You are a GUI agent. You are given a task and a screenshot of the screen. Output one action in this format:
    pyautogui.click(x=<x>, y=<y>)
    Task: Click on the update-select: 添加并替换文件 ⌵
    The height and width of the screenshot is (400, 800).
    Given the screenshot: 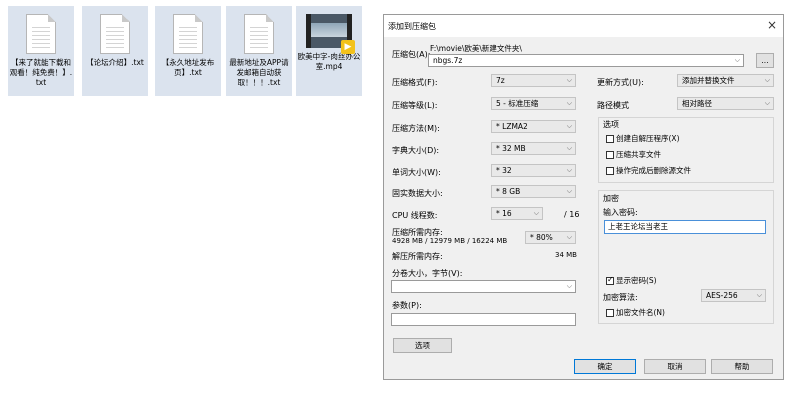 What is the action you would take?
    pyautogui.click(x=725, y=80)
    